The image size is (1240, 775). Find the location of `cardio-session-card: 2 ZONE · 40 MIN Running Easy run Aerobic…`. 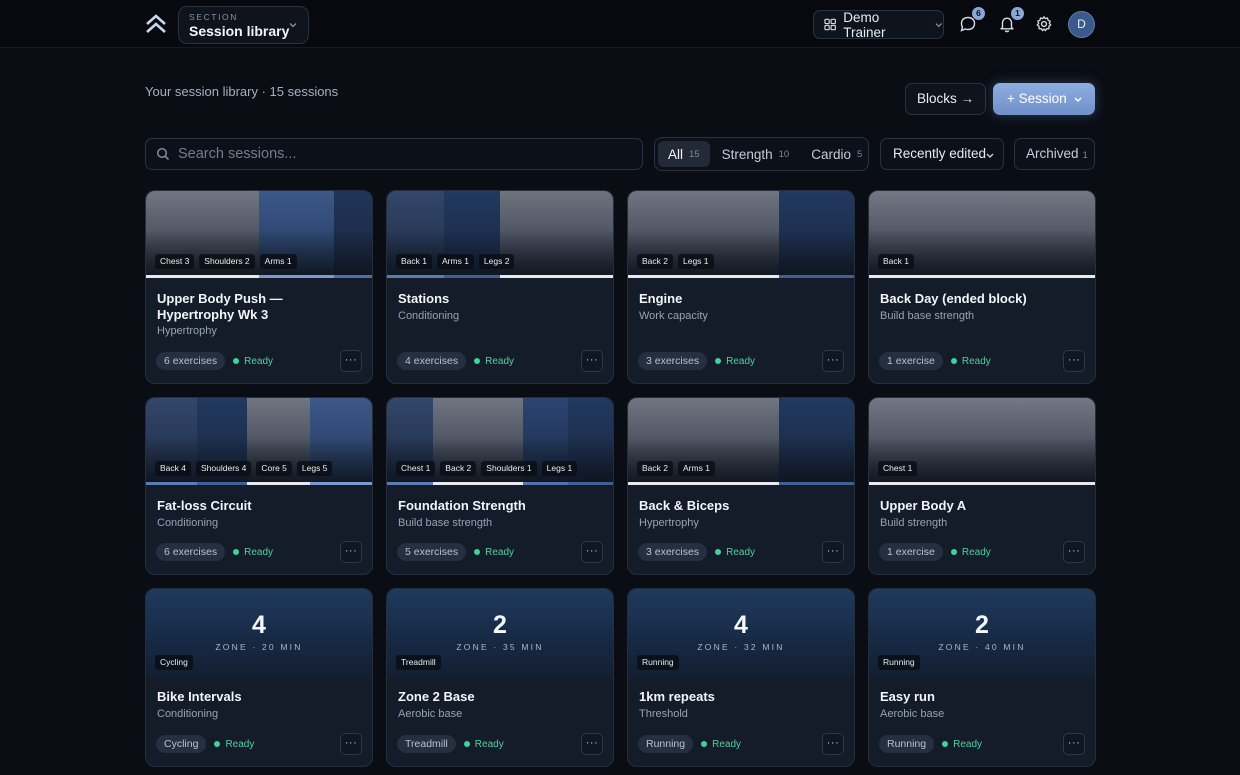

cardio-session-card: 2 ZONE · 40 MIN Running Easy run Aerobic… is located at coordinates (982, 677).